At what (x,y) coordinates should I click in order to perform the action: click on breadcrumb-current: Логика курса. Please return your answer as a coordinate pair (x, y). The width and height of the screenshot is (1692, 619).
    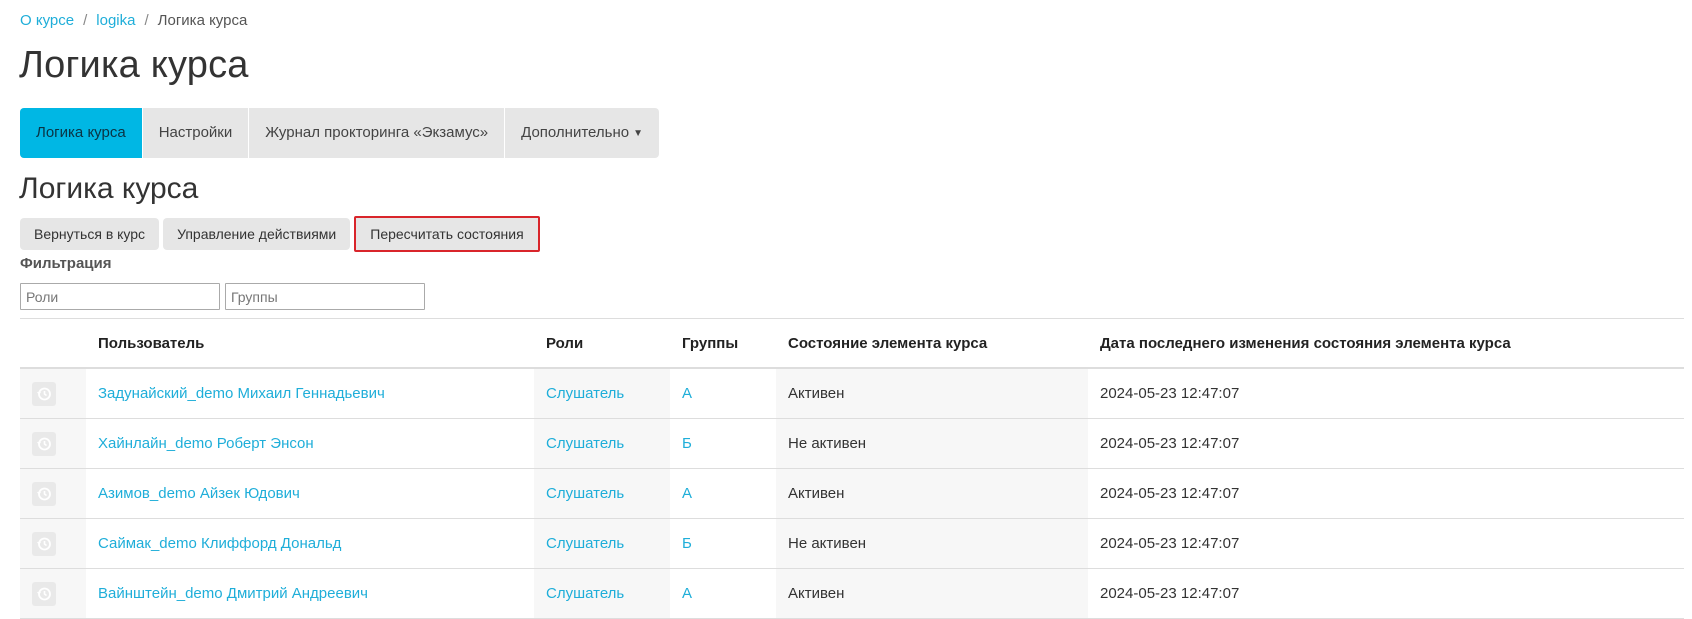
    Looking at the image, I should click on (202, 20).